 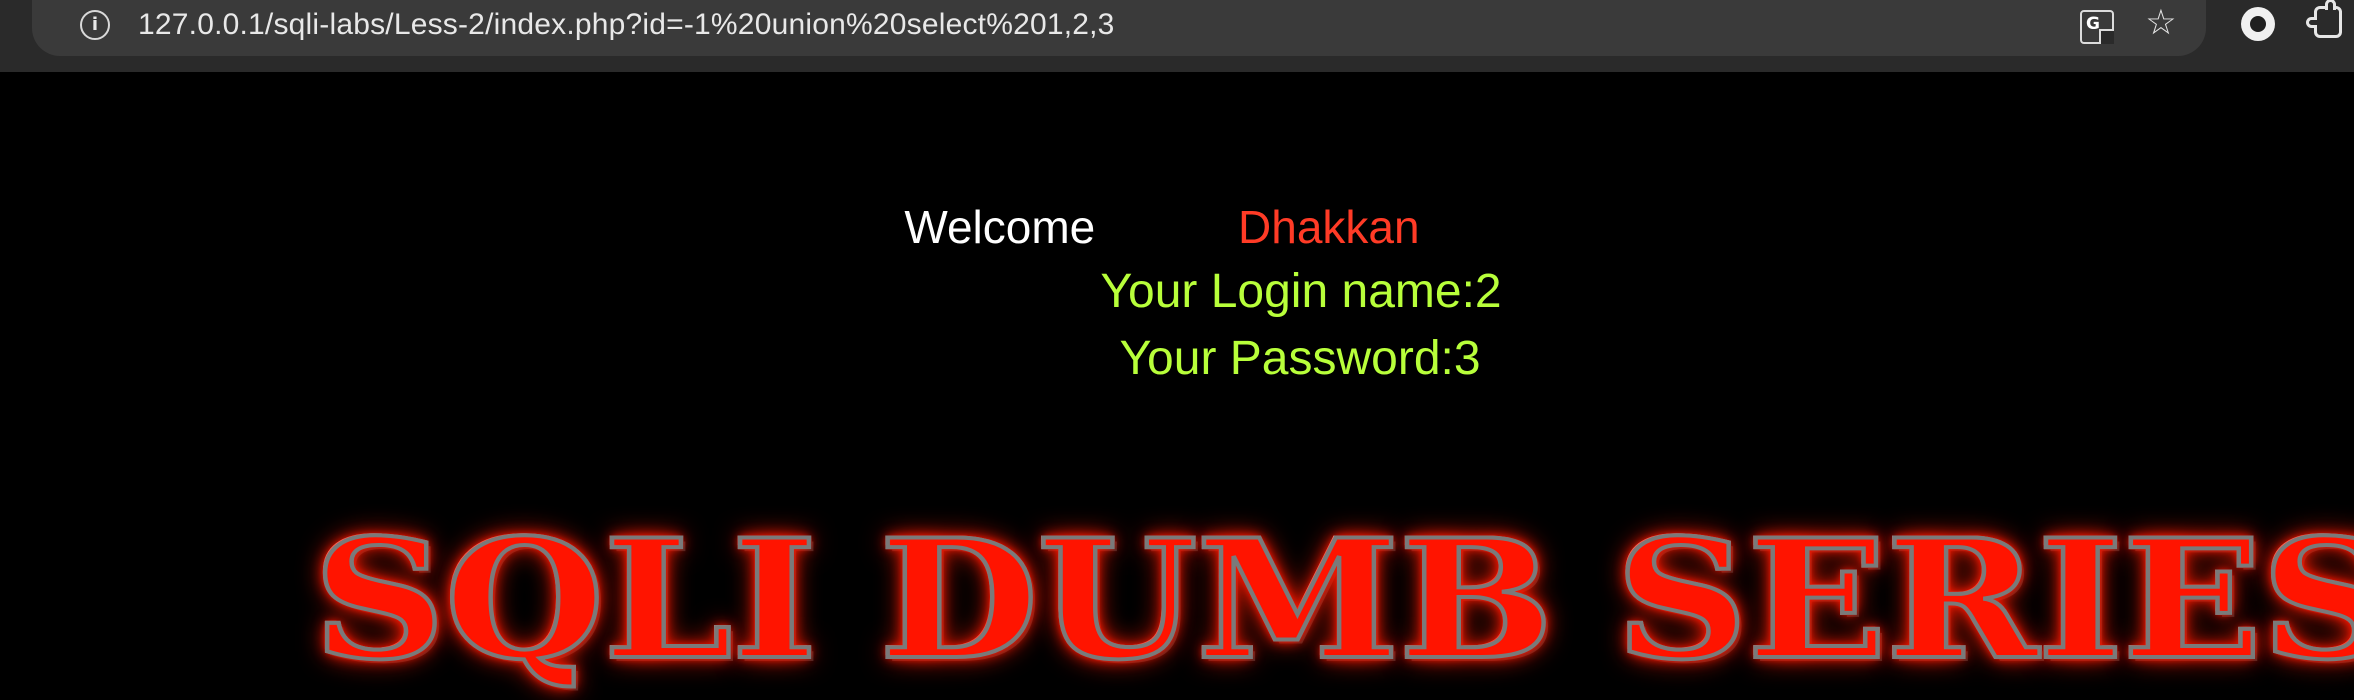 I want to click on password-line: Your Password:3, so click(x=1238, y=359).